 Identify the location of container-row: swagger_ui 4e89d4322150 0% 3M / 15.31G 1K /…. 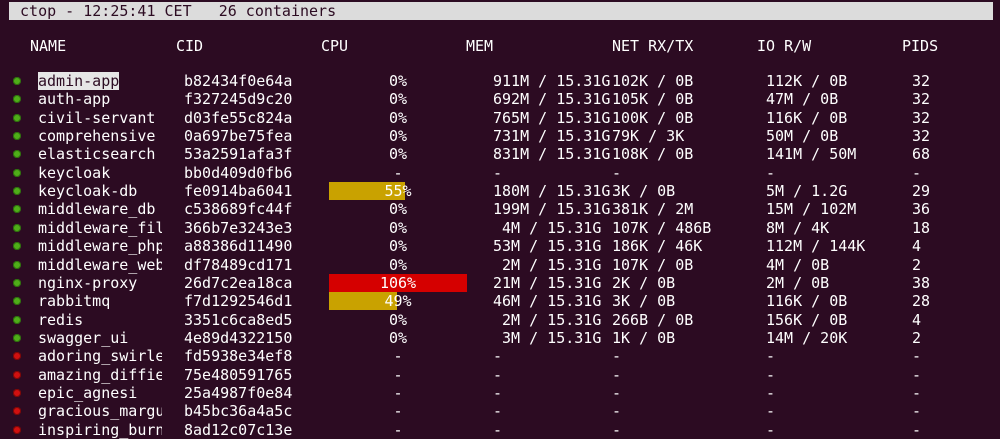
(500, 338).